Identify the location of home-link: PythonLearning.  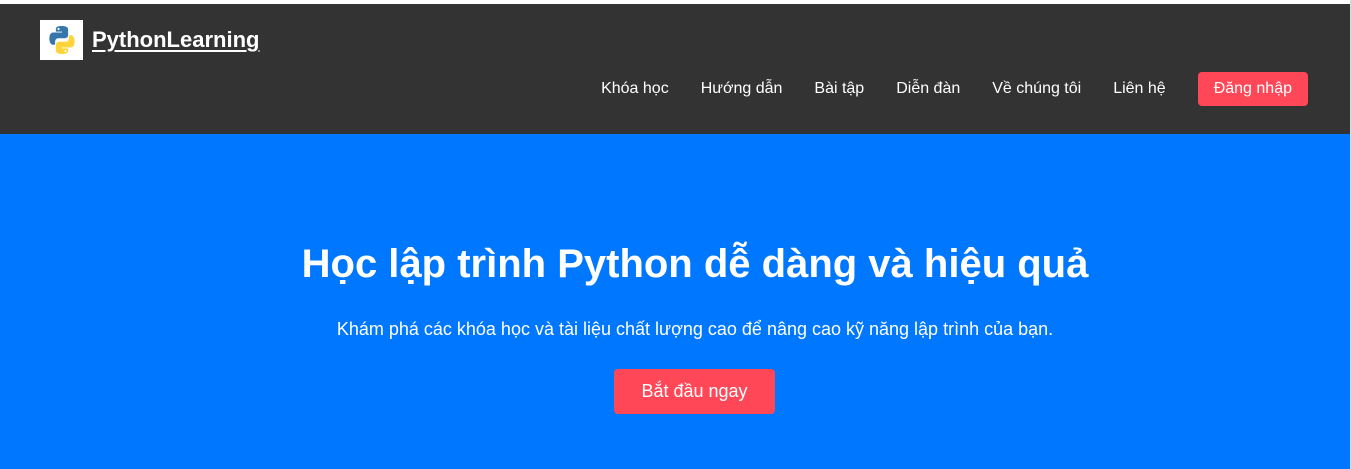
(149, 40).